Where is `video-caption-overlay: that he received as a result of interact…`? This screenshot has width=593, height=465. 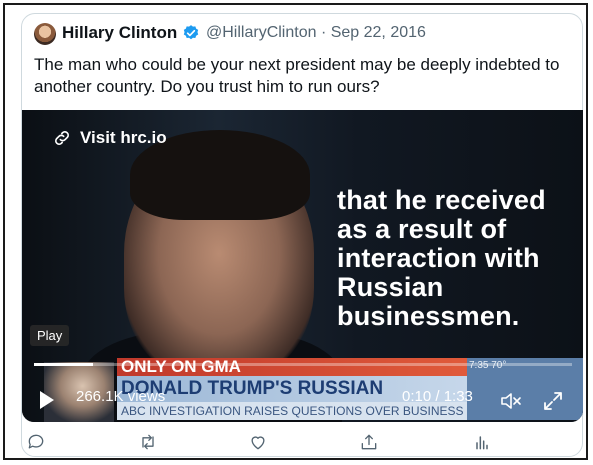 video-caption-overlay: that he received as a result of interact… is located at coordinates (441, 258).